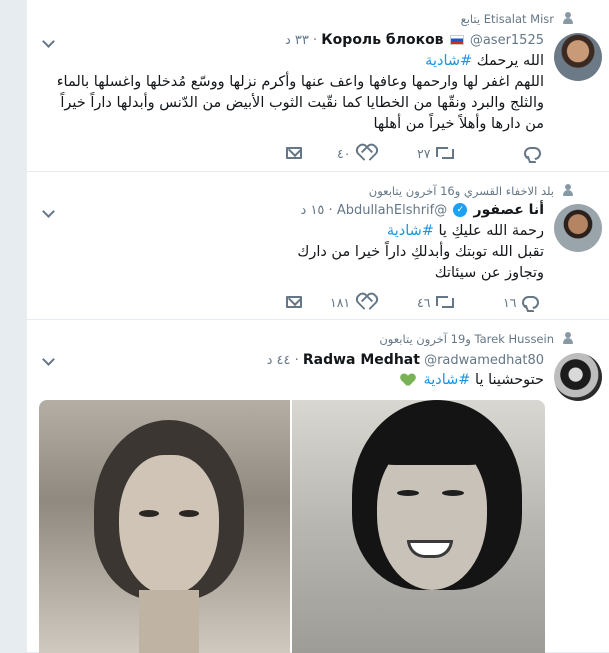  What do you see at coordinates (424, 302) in the screenshot?
I see `retweet-count: ٤٦` at bounding box center [424, 302].